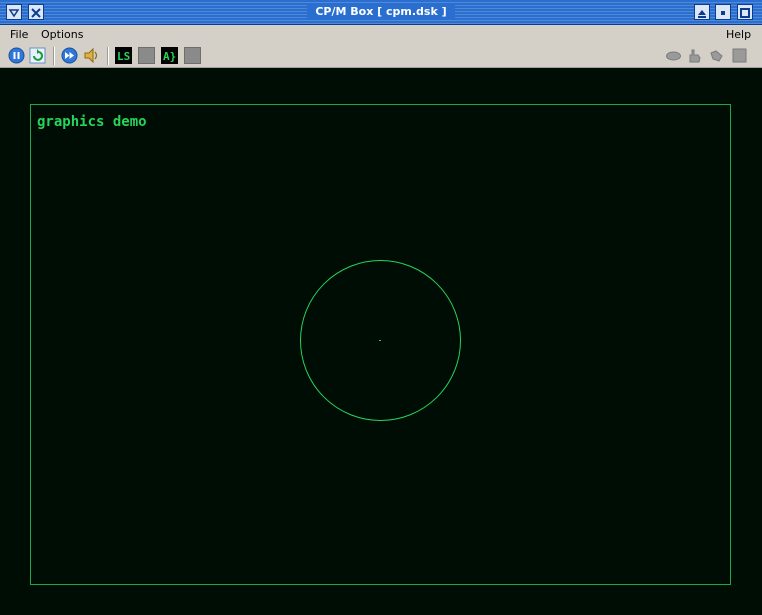 Image resolution: width=762 pixels, height=615 pixels. I want to click on hand-button, so click(694, 55).